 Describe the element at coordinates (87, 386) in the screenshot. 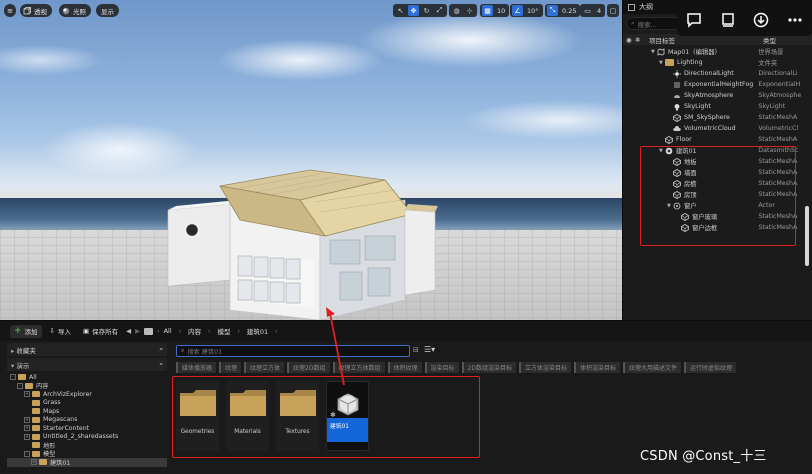

I see `folder-tree-item: - 内容` at that location.